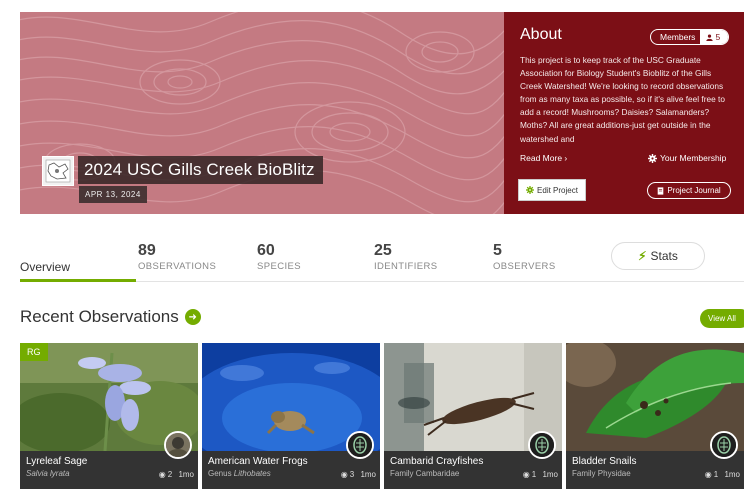 The height and width of the screenshot is (491, 744). I want to click on stats-button: ⚡︎ Stats, so click(658, 256).